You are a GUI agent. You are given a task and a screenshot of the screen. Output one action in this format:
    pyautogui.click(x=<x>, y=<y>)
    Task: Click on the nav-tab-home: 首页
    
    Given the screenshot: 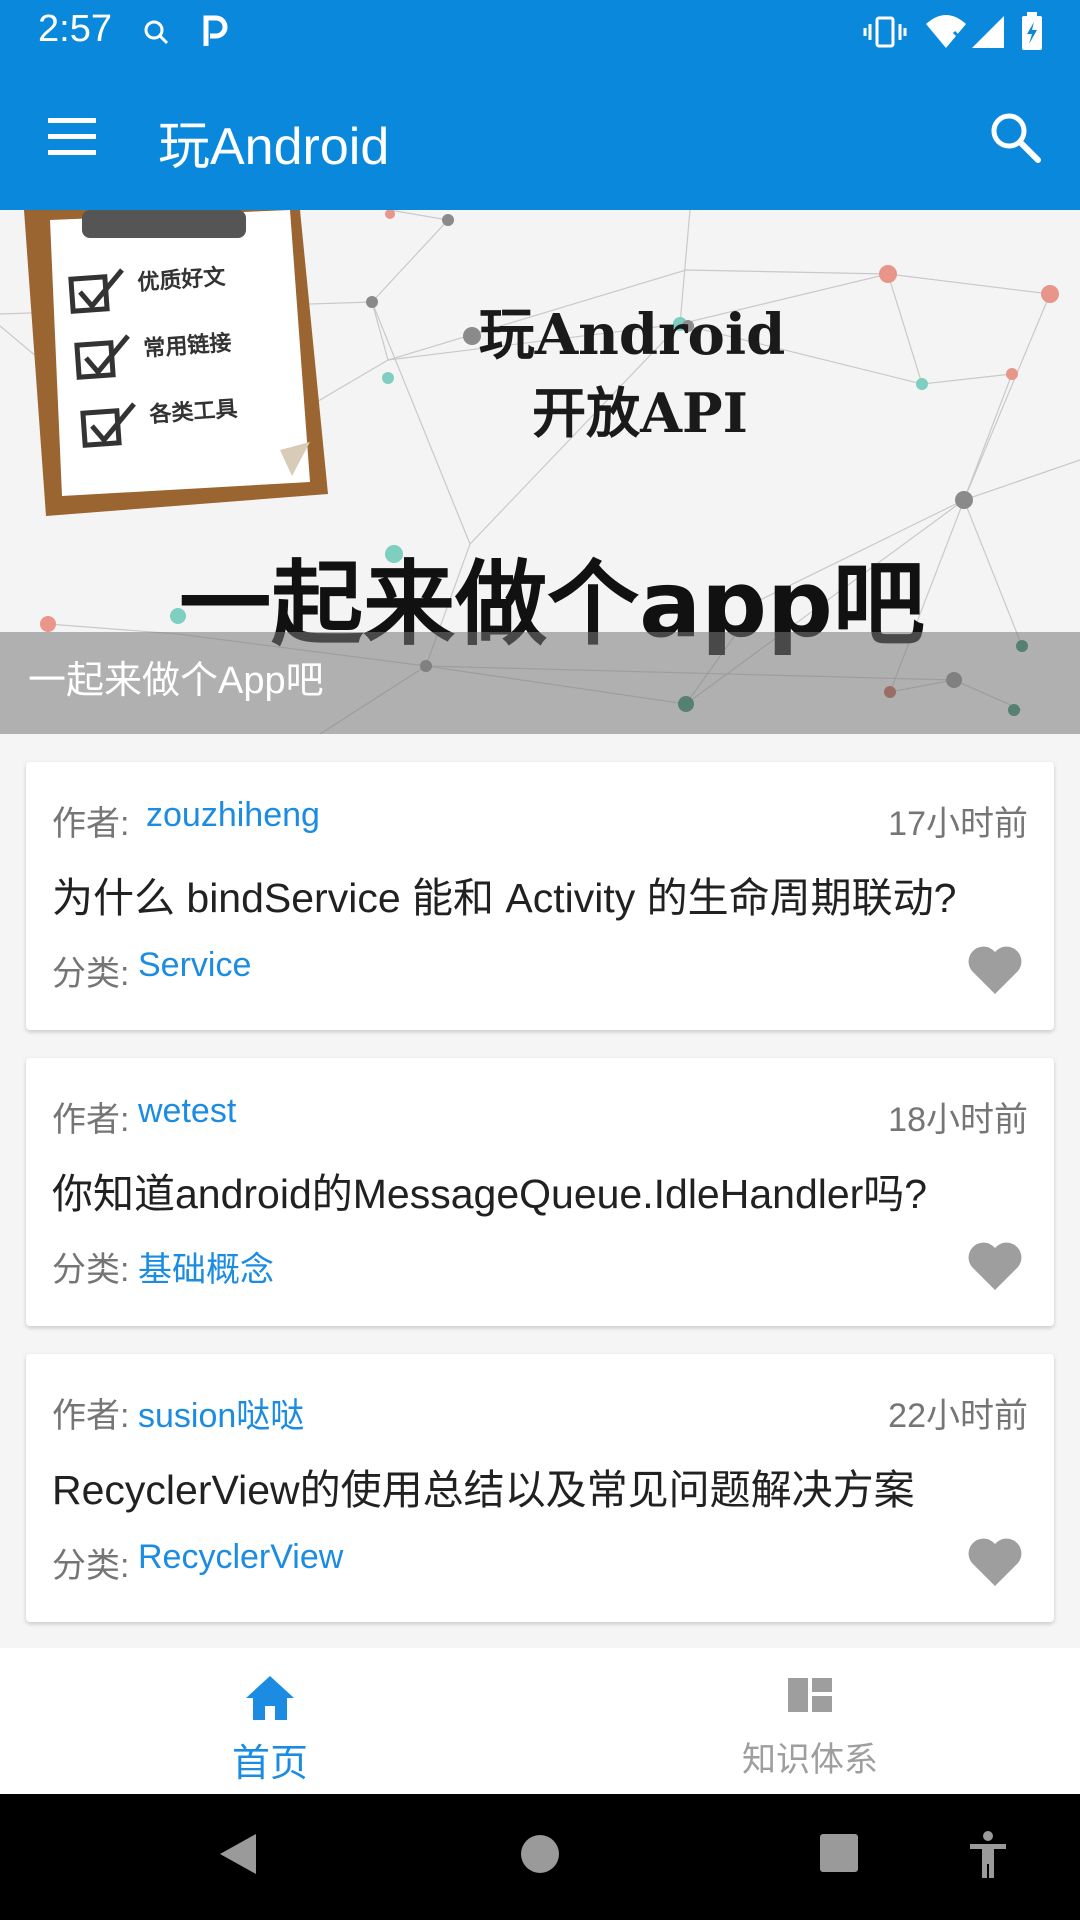 What is the action you would take?
    pyautogui.click(x=270, y=1721)
    